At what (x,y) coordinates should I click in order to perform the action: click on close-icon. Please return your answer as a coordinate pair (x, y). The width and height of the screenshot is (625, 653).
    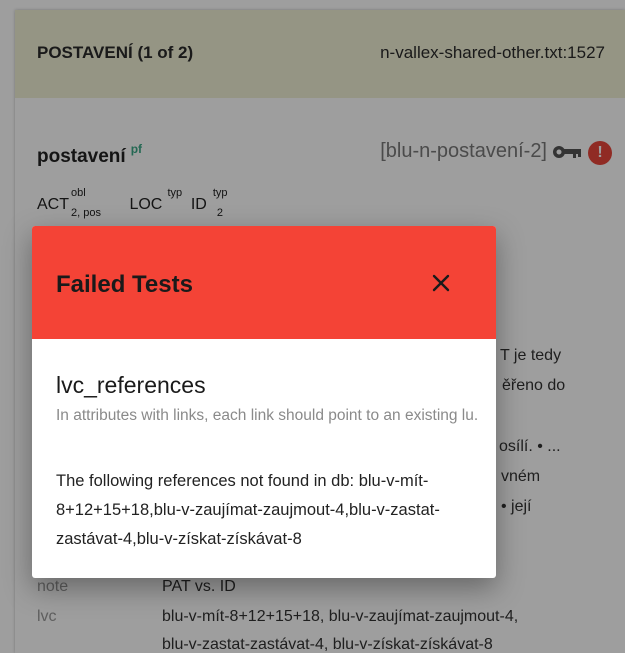
    Looking at the image, I should click on (441, 283).